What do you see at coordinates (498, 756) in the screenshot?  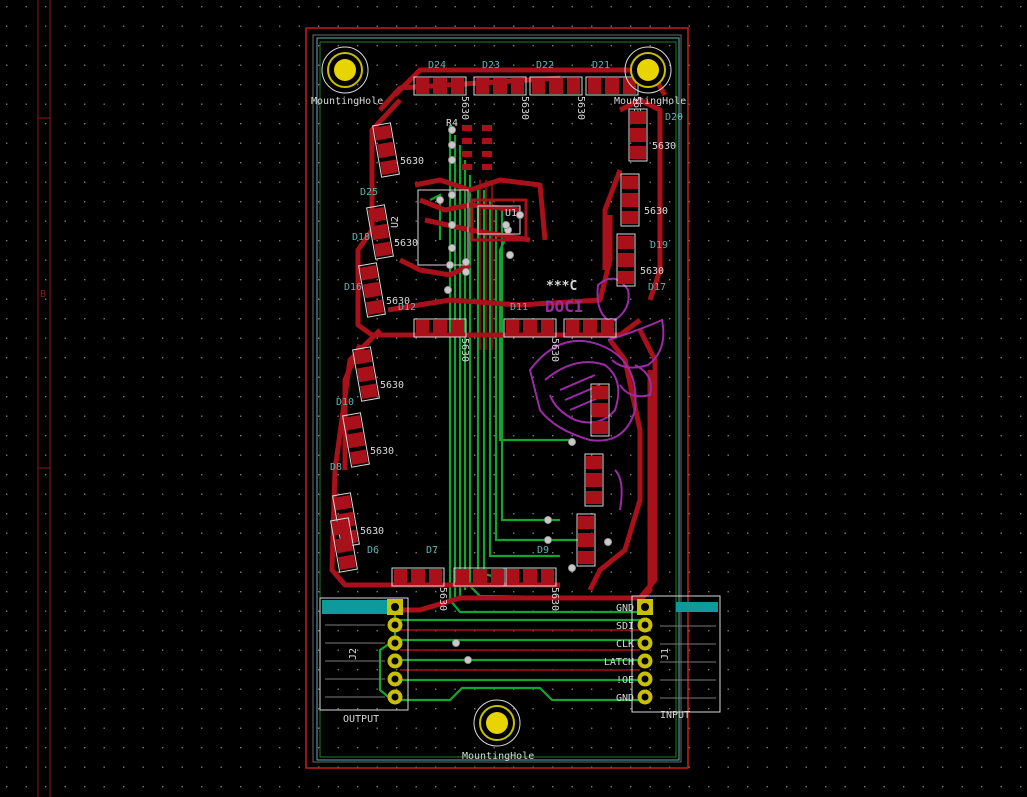 I see `mounting-hole-label-bottom: MountingHole` at bounding box center [498, 756].